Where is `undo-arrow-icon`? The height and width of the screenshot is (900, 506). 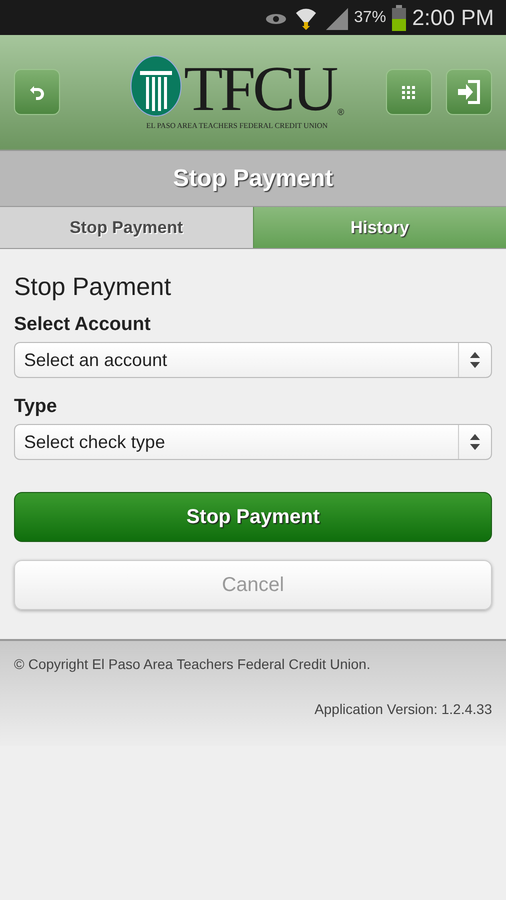
undo-arrow-icon is located at coordinates (37, 92).